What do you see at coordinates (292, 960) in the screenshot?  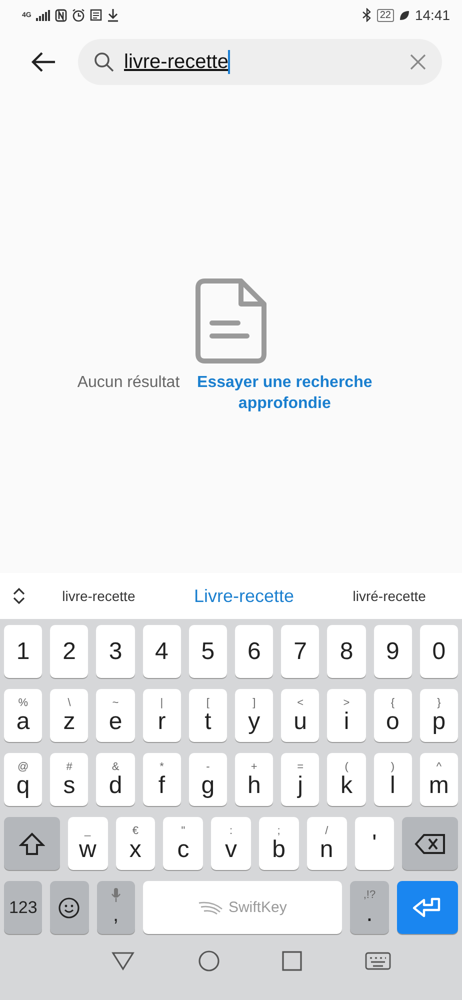 I see `recents-square-icon` at bounding box center [292, 960].